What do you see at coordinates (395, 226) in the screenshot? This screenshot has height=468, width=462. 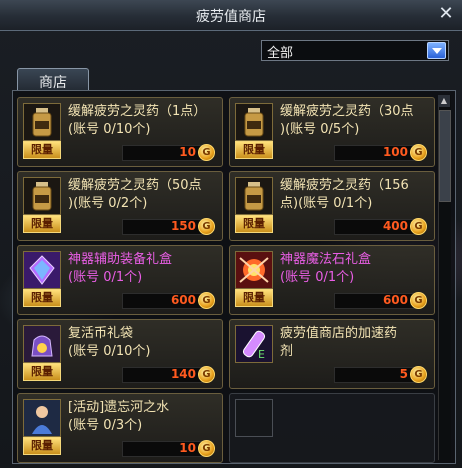 I see `item-price: 400` at bounding box center [395, 226].